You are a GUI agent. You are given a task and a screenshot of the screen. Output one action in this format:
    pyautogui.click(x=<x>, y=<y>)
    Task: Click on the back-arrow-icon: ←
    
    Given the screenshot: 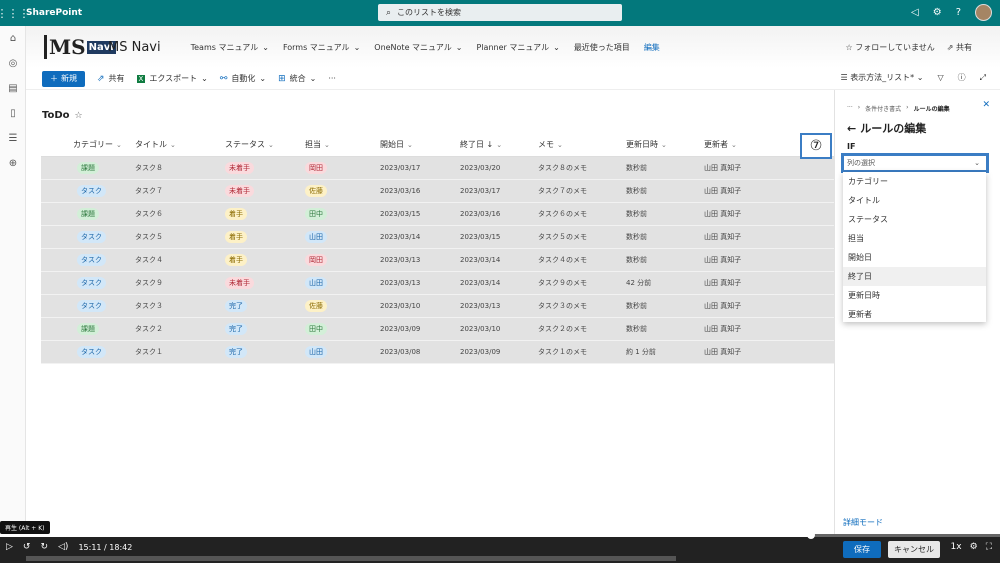 What is the action you would take?
    pyautogui.click(x=851, y=128)
    